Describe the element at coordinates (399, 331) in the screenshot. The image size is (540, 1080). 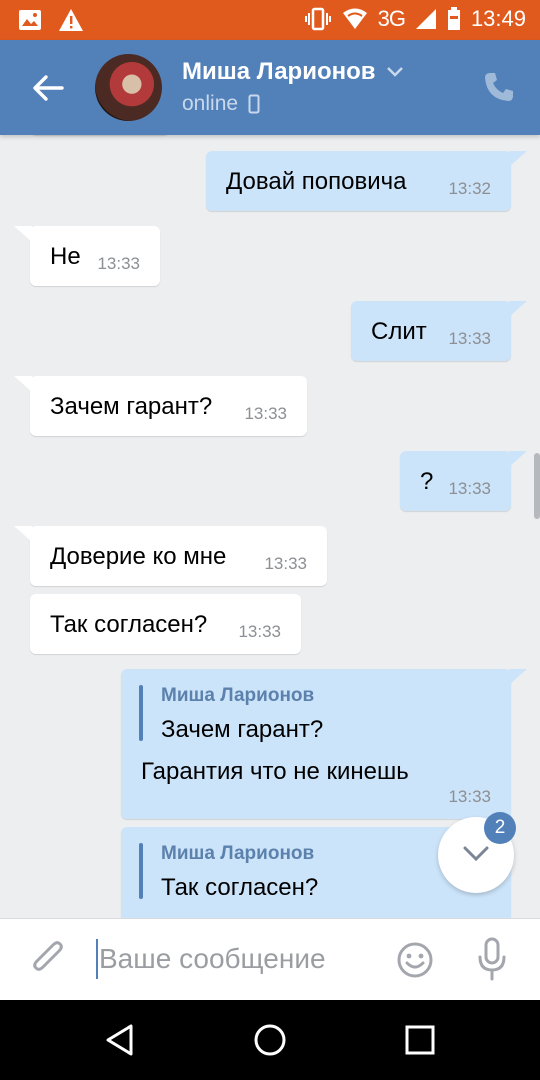
I see `message-text: Слит` at that location.